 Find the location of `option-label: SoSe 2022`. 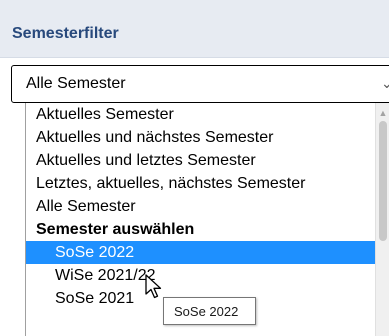

option-label: SoSe 2022 is located at coordinates (95, 252).